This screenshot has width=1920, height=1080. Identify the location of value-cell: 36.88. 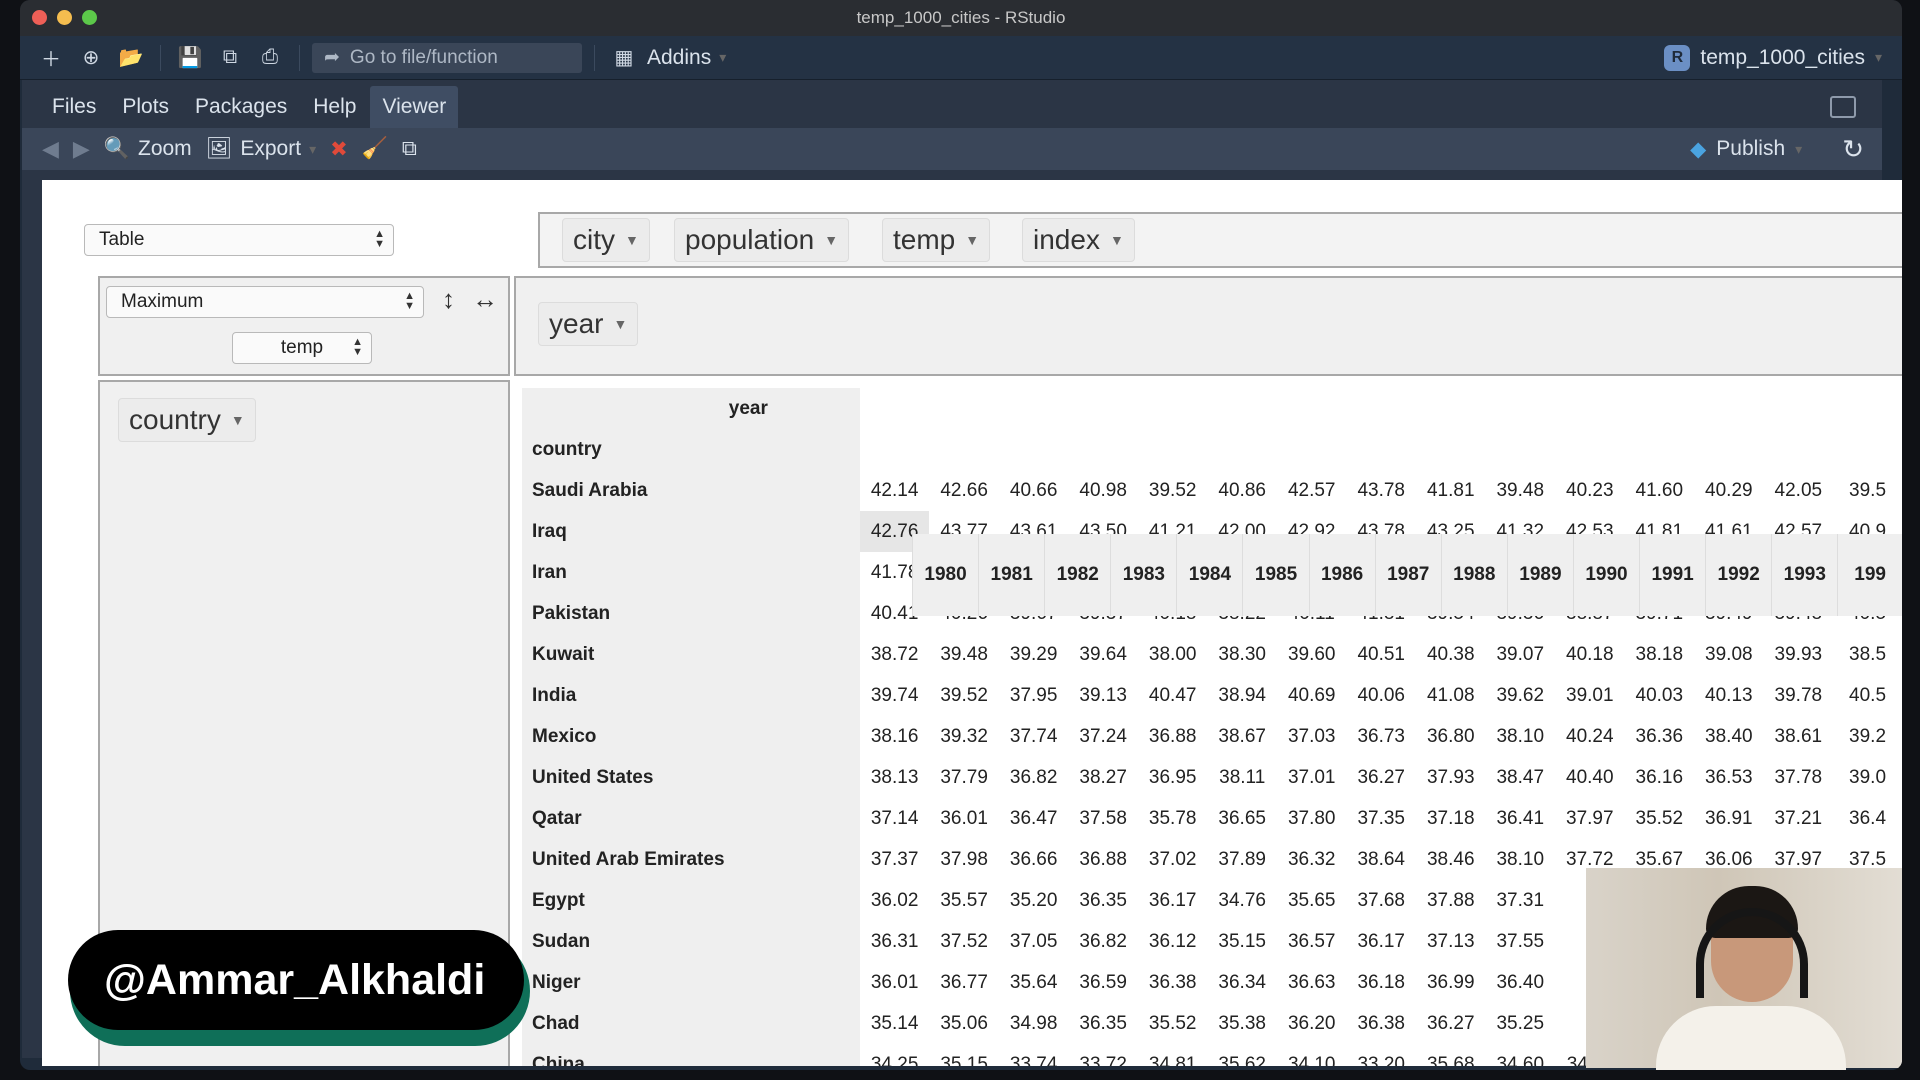
(1172, 736).